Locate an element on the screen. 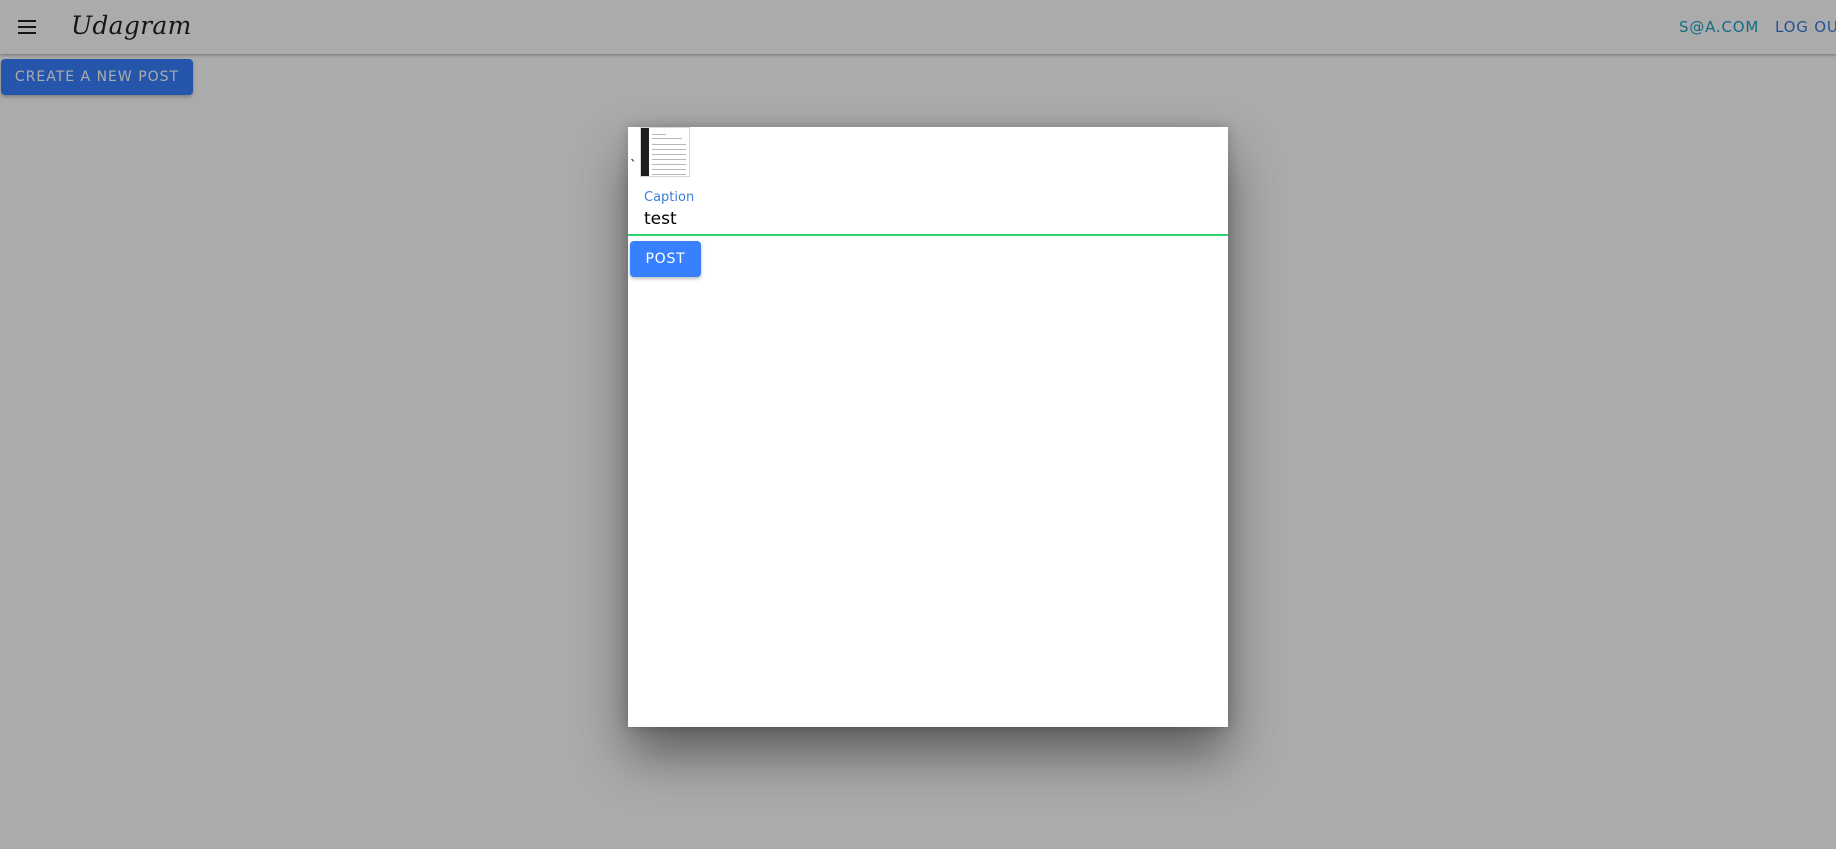 Image resolution: width=1836 pixels, height=849 pixels. caption-input is located at coordinates (924, 219).